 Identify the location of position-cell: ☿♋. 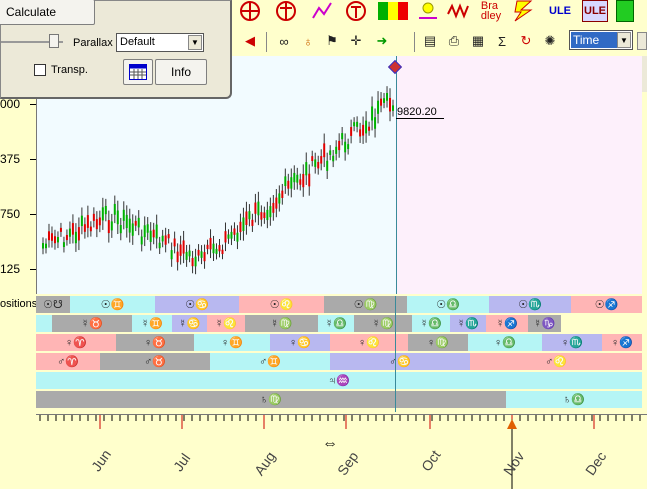
(189, 323).